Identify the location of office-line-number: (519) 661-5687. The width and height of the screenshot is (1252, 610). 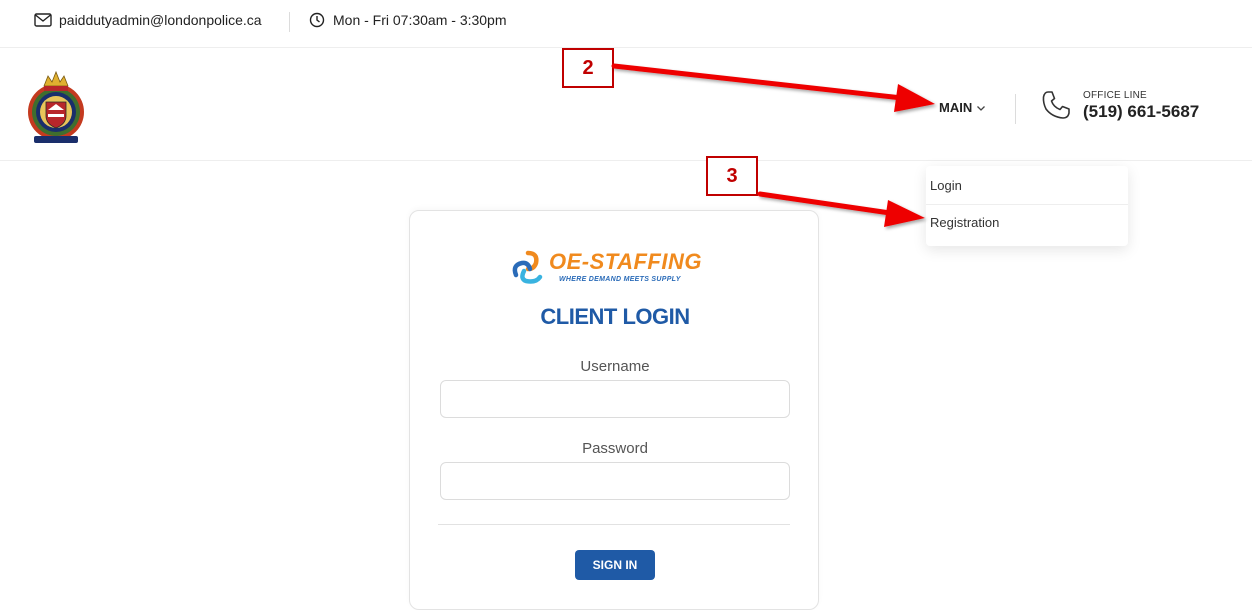
(1141, 112).